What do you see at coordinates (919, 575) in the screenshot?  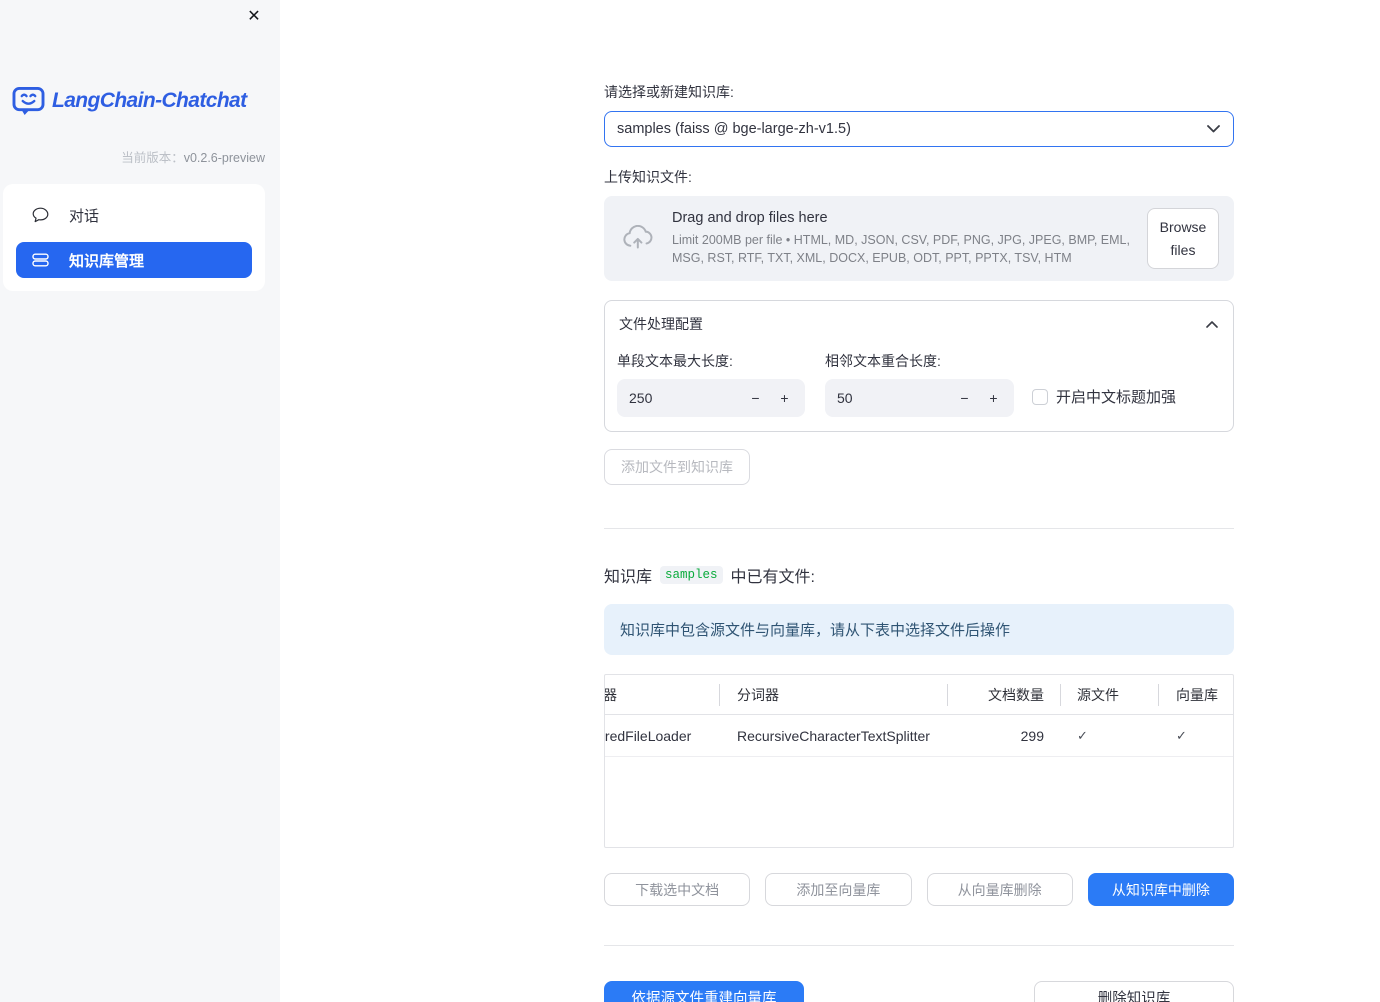 I see `kb-files-heading: 知识库 samples 中已有文件:` at bounding box center [919, 575].